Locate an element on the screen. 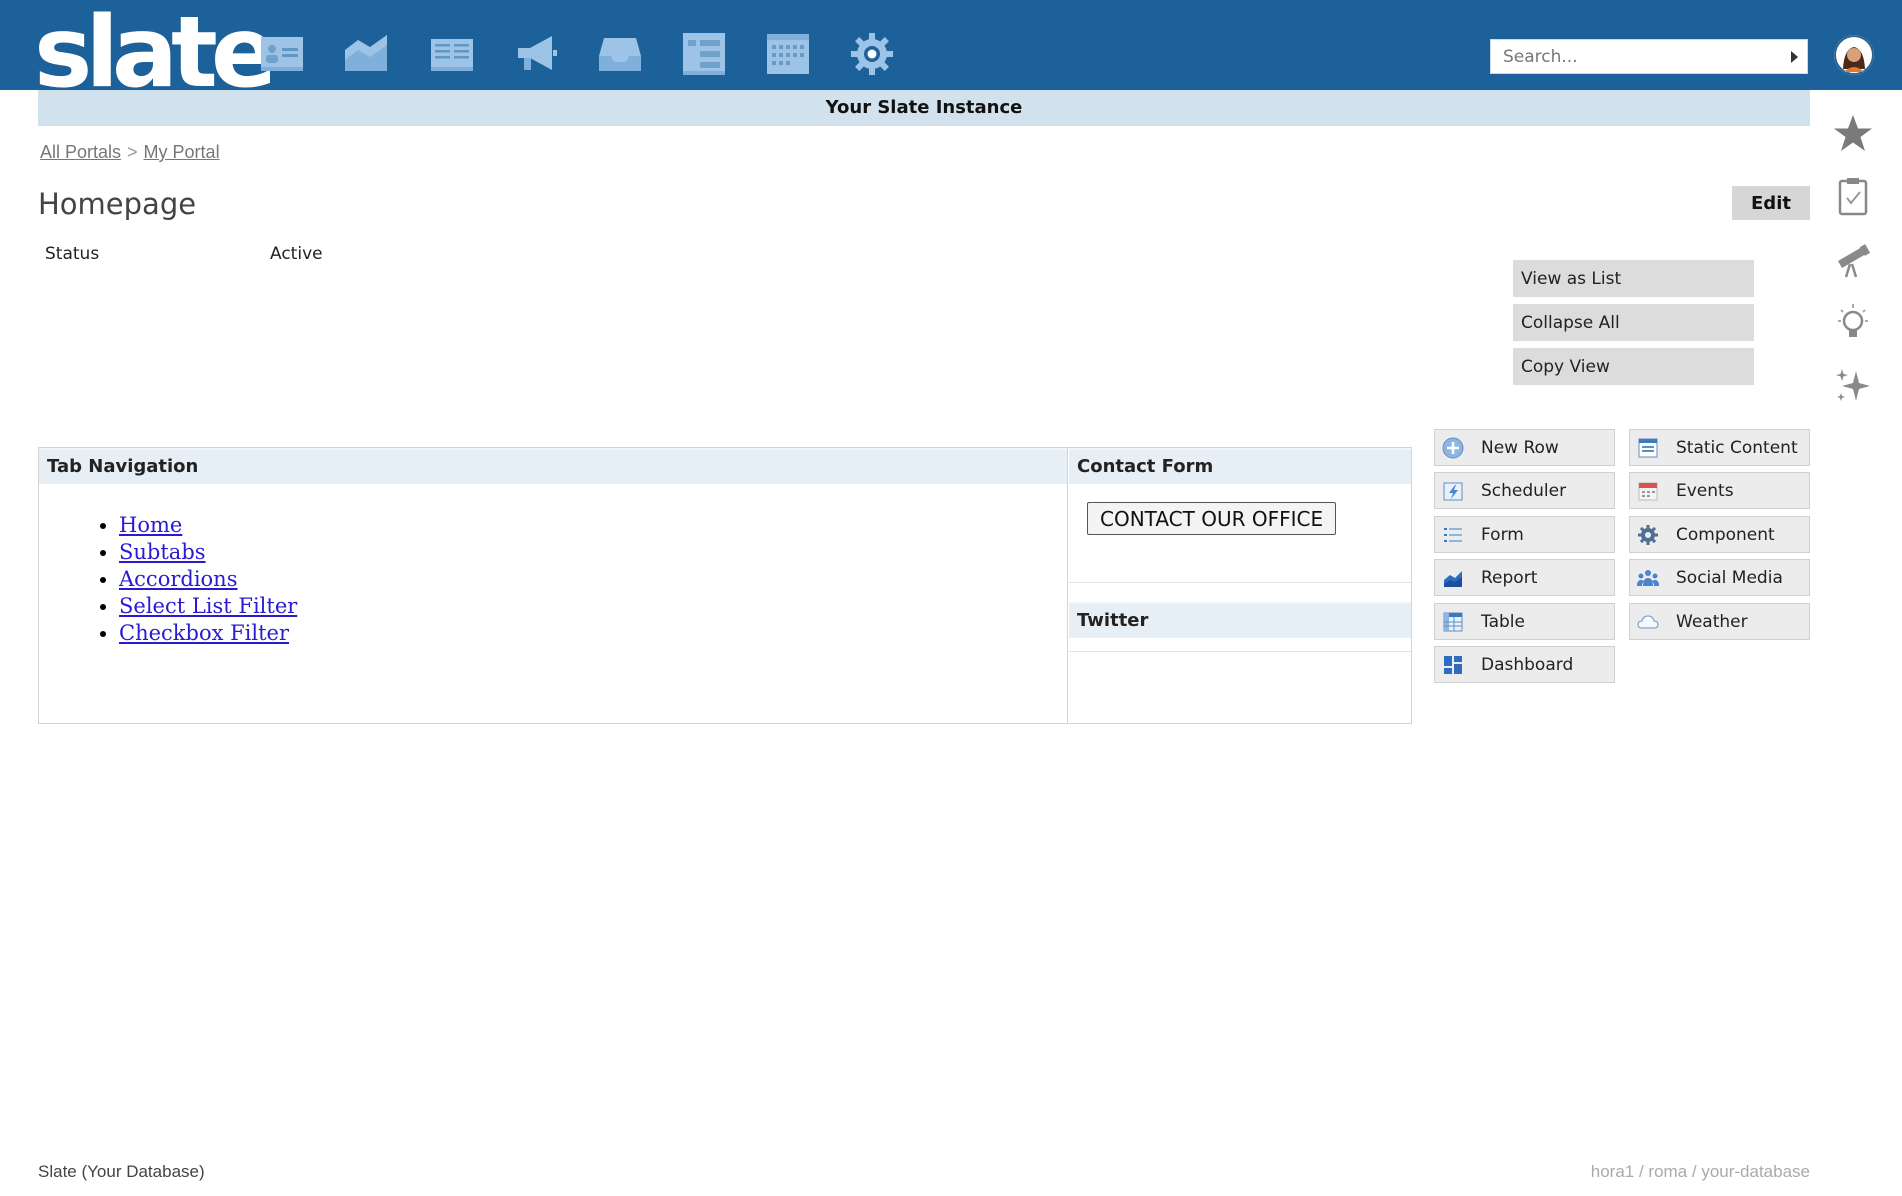 The width and height of the screenshot is (1902, 1196). widget-form: Form is located at coordinates (1524, 534).